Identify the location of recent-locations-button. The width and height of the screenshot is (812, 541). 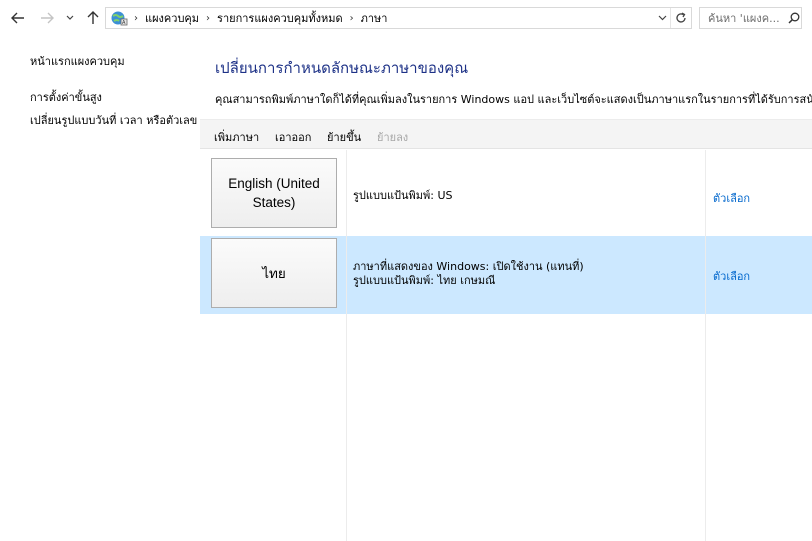
(70, 18).